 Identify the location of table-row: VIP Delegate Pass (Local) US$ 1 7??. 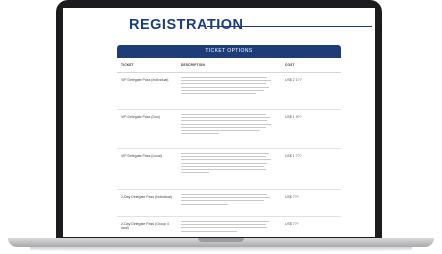
(229, 169).